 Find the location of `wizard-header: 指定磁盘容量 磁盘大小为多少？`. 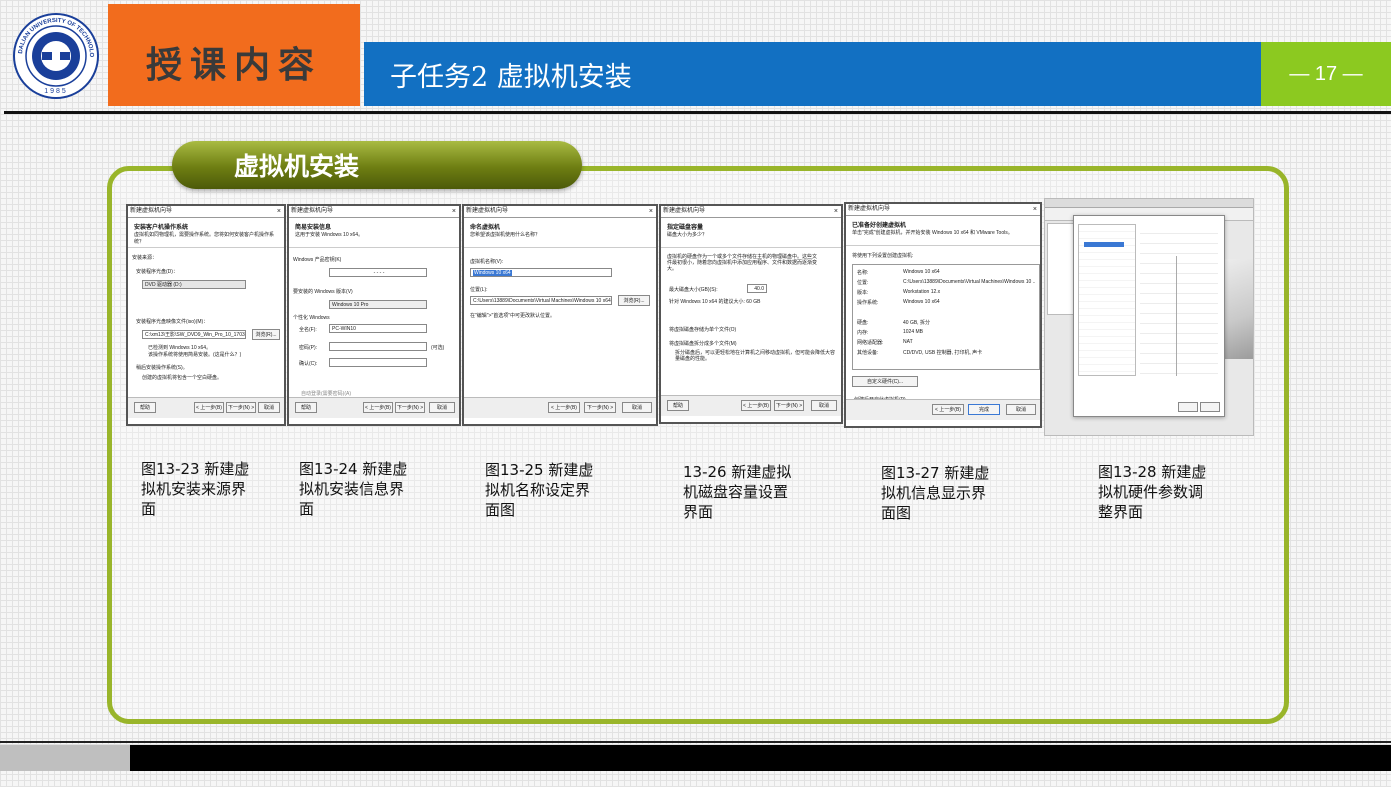

wizard-header: 指定磁盘容量 磁盘大小为多少？ is located at coordinates (751, 233).